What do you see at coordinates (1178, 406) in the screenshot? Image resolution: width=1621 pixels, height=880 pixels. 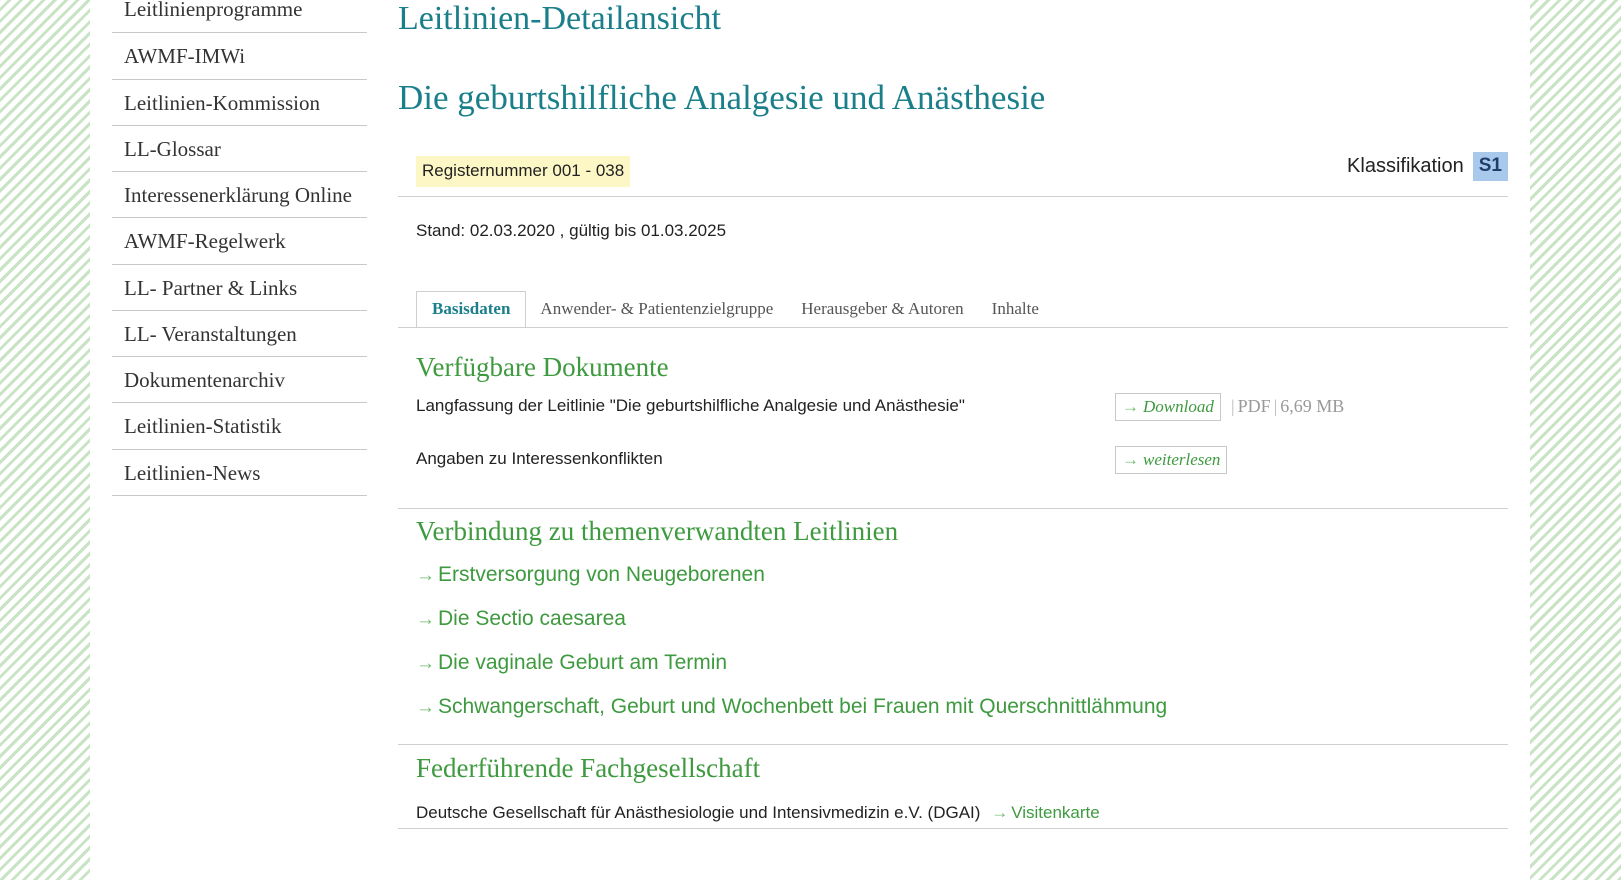 I see `download-button-label: Download` at bounding box center [1178, 406].